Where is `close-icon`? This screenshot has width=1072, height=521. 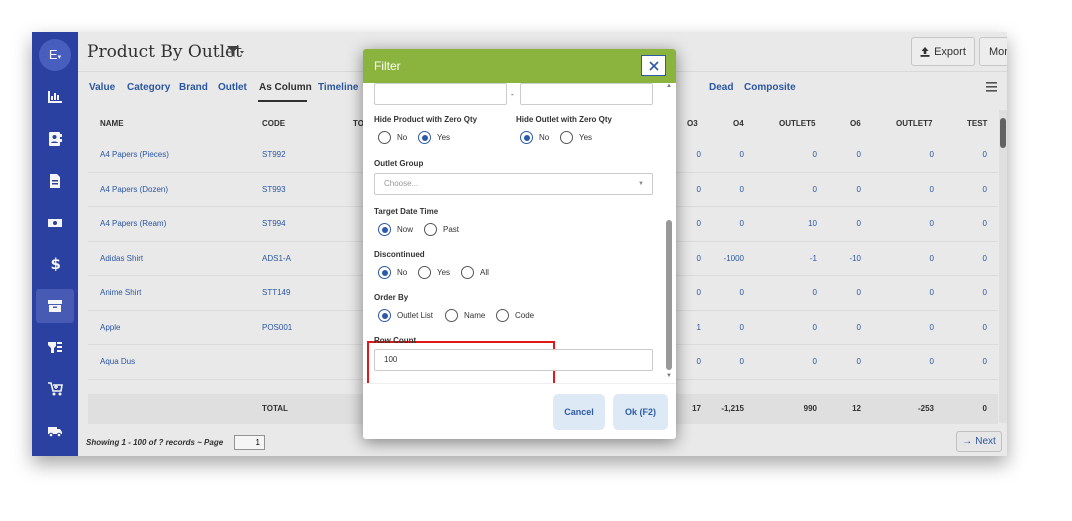
close-icon is located at coordinates (653, 65).